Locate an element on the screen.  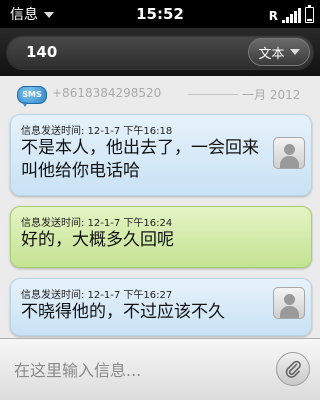
paperclip-icon is located at coordinates (293, 369).